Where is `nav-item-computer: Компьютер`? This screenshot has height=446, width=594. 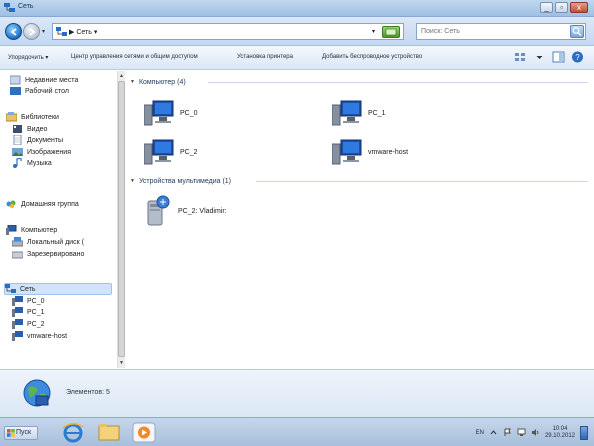 nav-item-computer: Компьютер is located at coordinates (31, 230).